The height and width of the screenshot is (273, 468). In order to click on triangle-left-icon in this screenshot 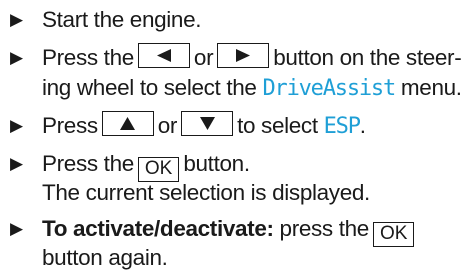, I will do `click(163, 55)`.